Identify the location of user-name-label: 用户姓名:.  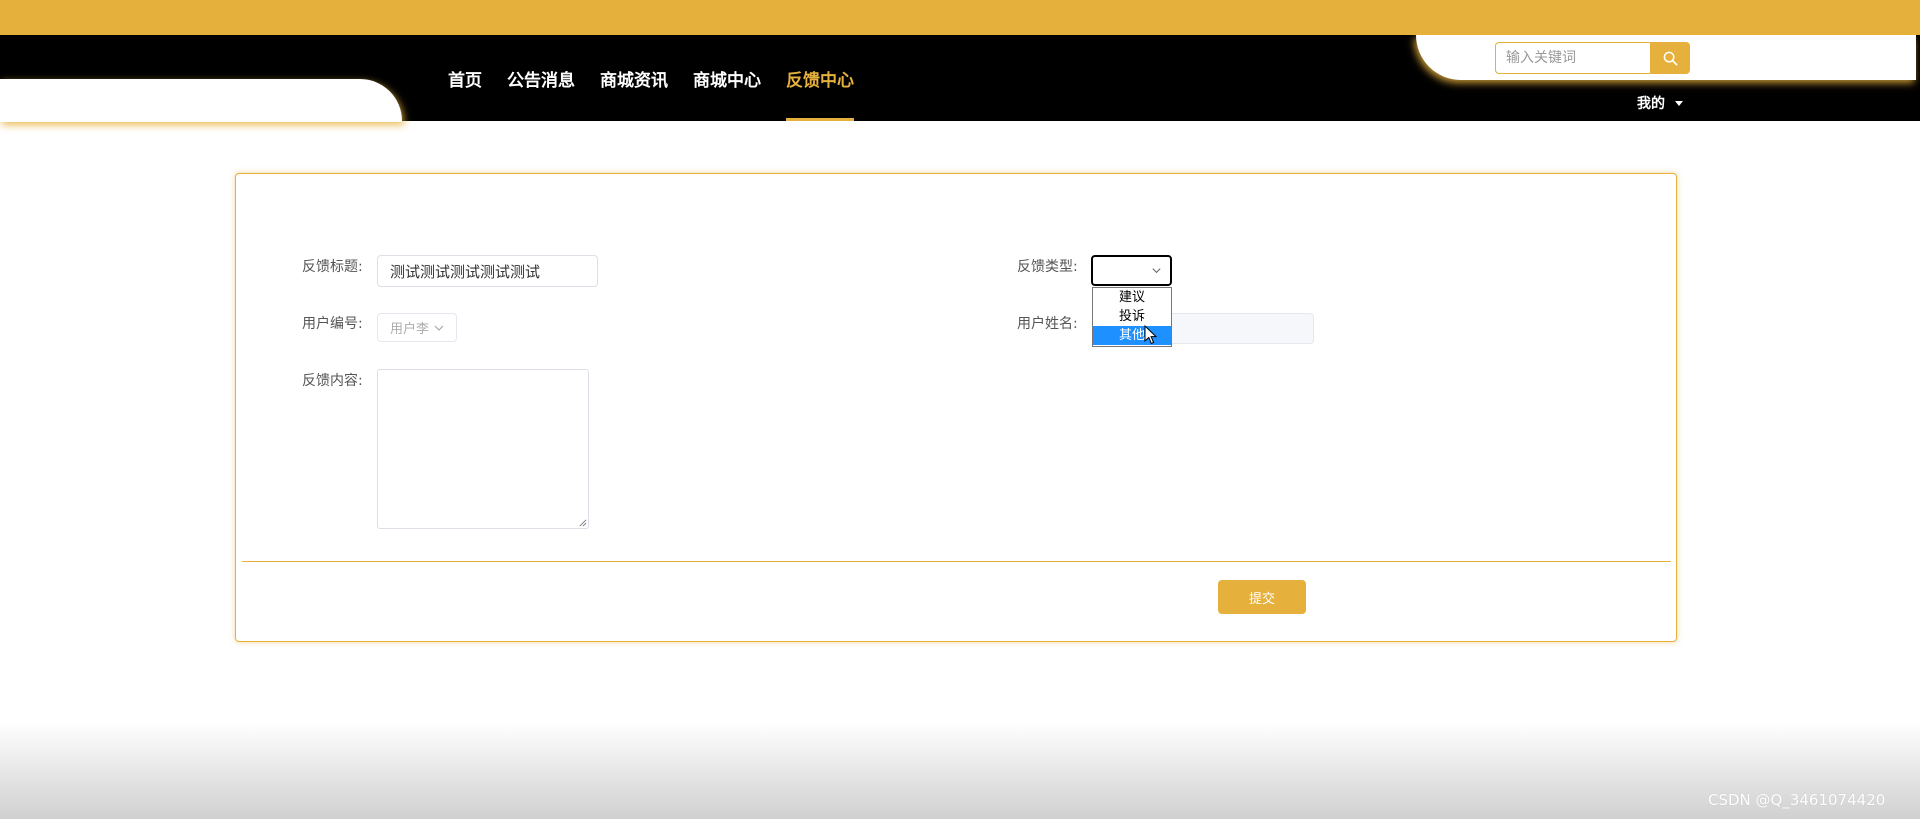
(1047, 324).